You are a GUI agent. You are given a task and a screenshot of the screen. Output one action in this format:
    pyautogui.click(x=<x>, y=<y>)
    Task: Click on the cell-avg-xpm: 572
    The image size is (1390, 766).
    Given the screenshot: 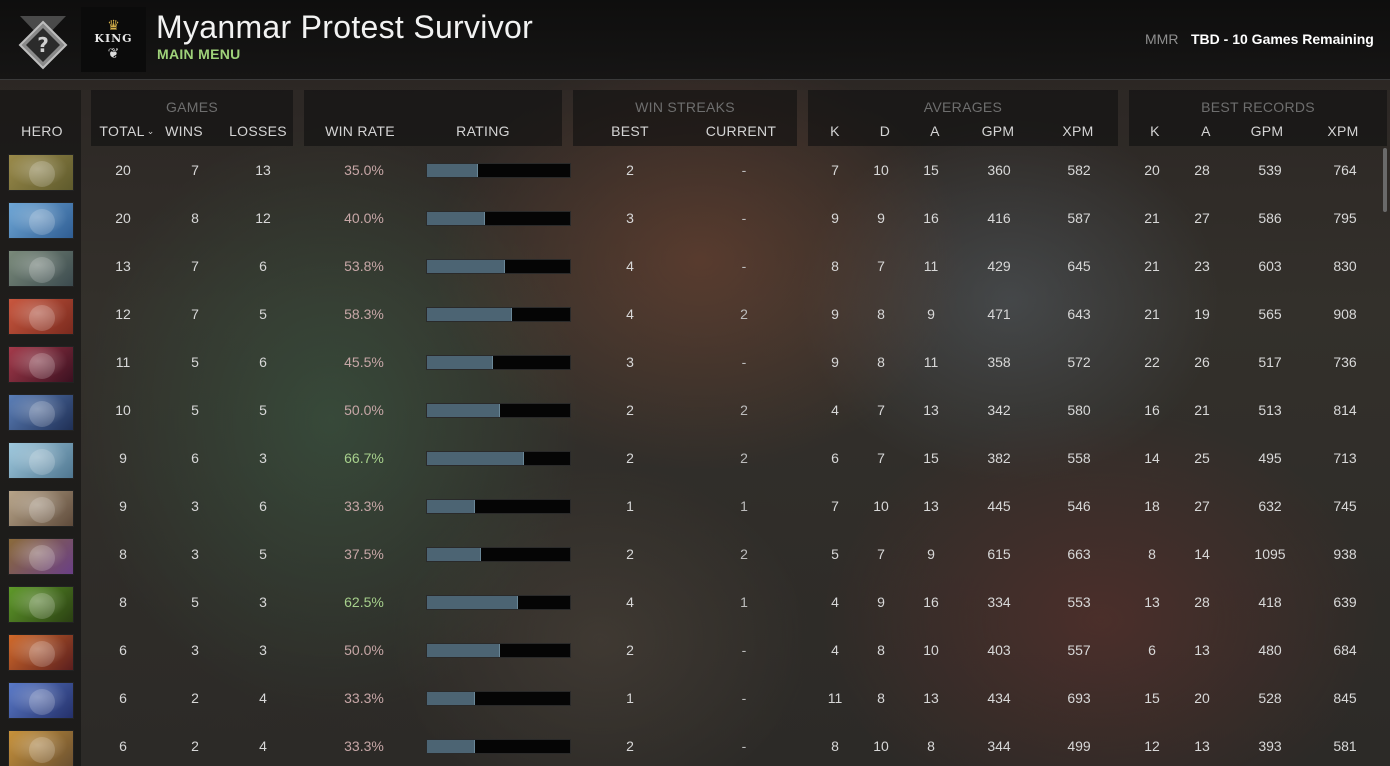 What is the action you would take?
    pyautogui.click(x=1079, y=362)
    